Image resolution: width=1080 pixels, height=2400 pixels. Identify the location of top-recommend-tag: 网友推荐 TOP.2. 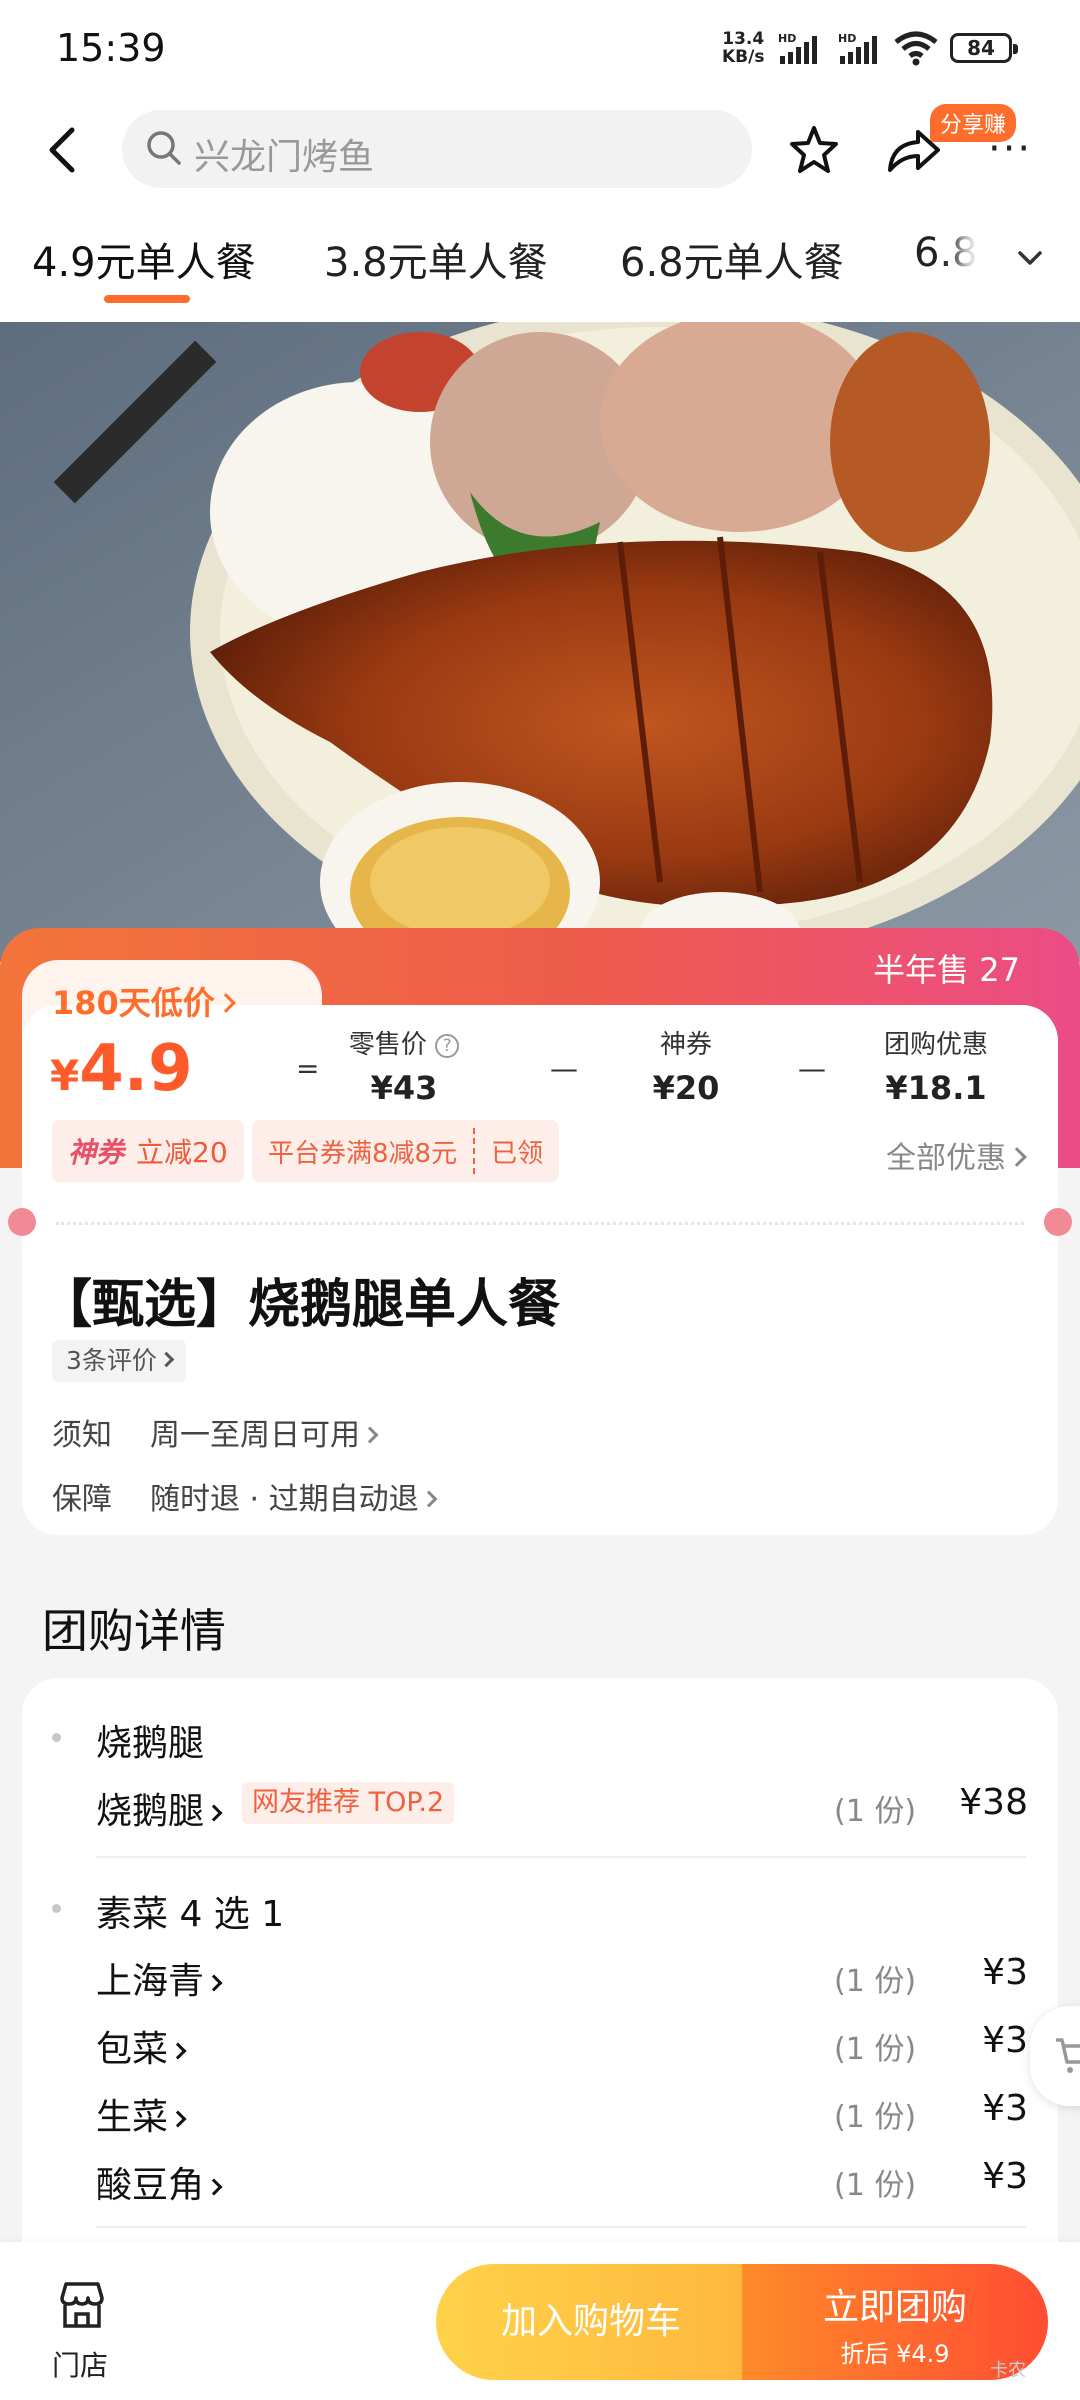
(348, 1803).